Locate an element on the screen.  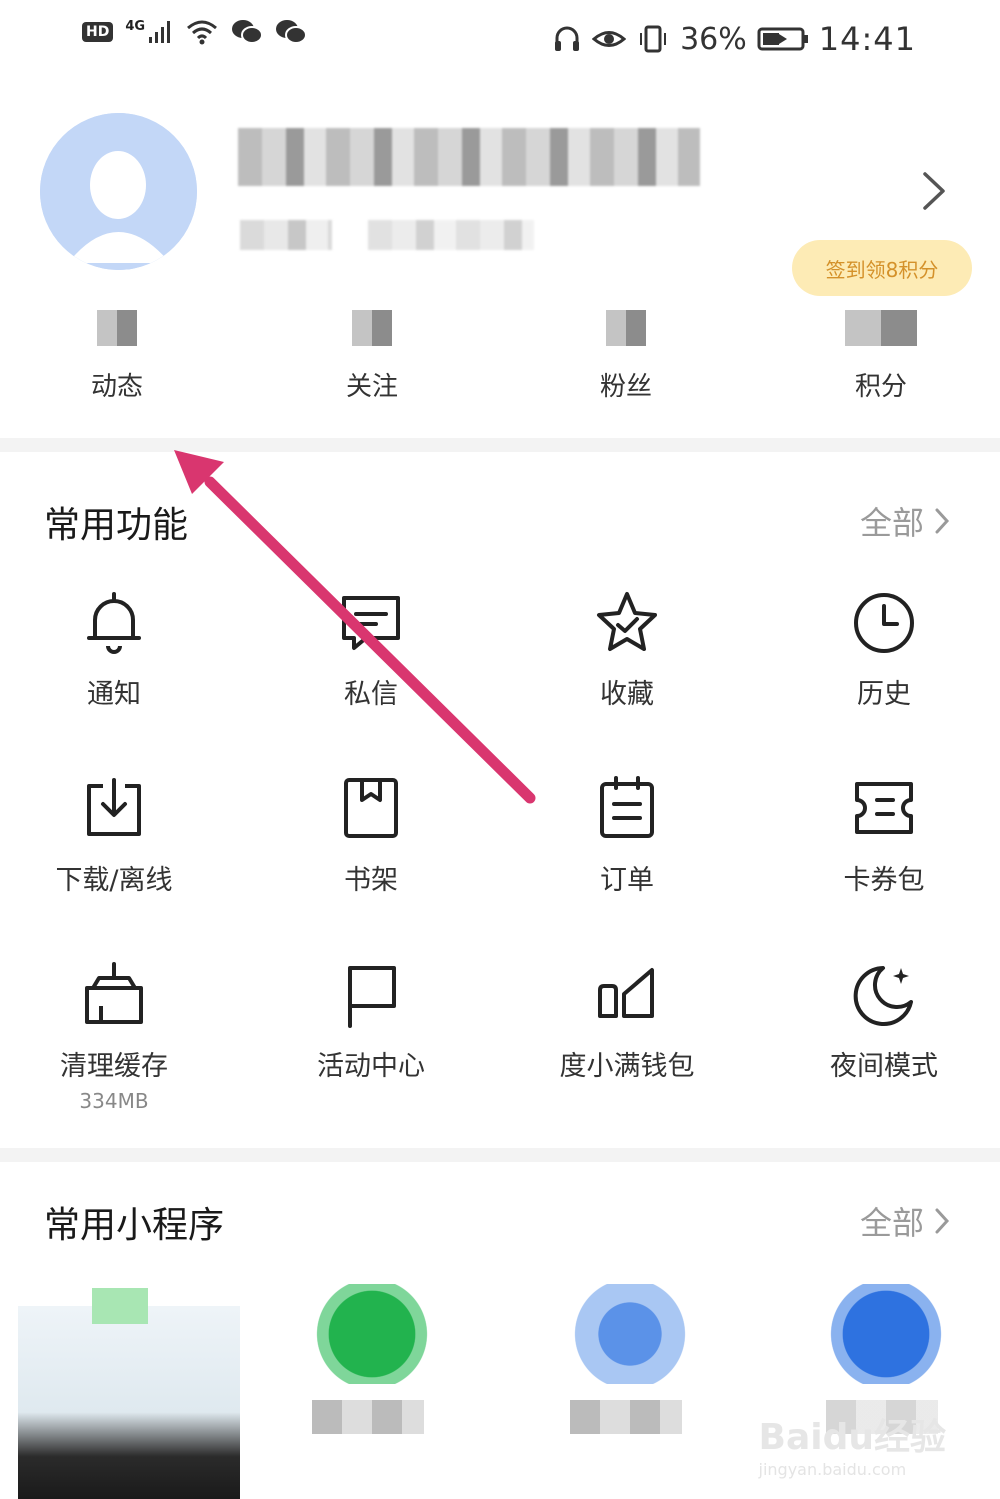
default-avatar-icon is located at coordinates (118, 191).